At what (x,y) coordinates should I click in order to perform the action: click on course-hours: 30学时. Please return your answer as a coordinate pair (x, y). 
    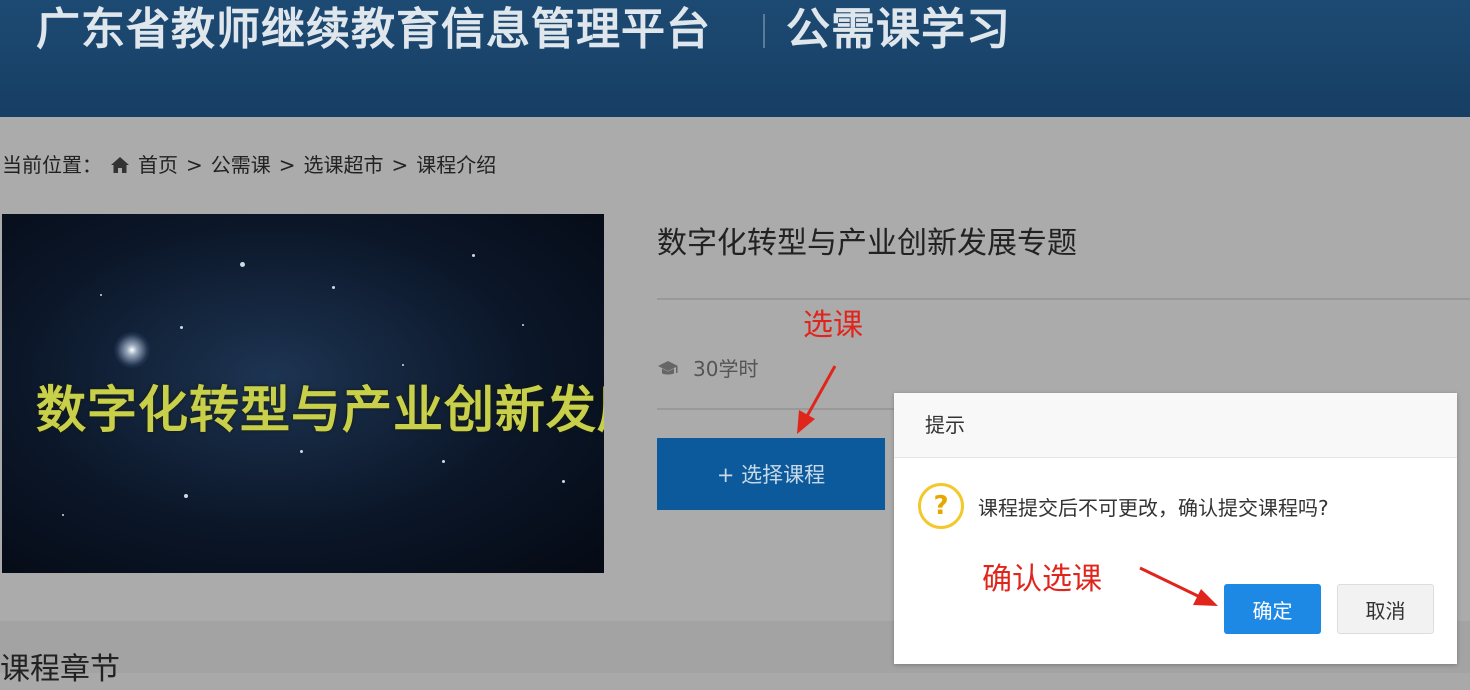
    Looking at the image, I should click on (707, 369).